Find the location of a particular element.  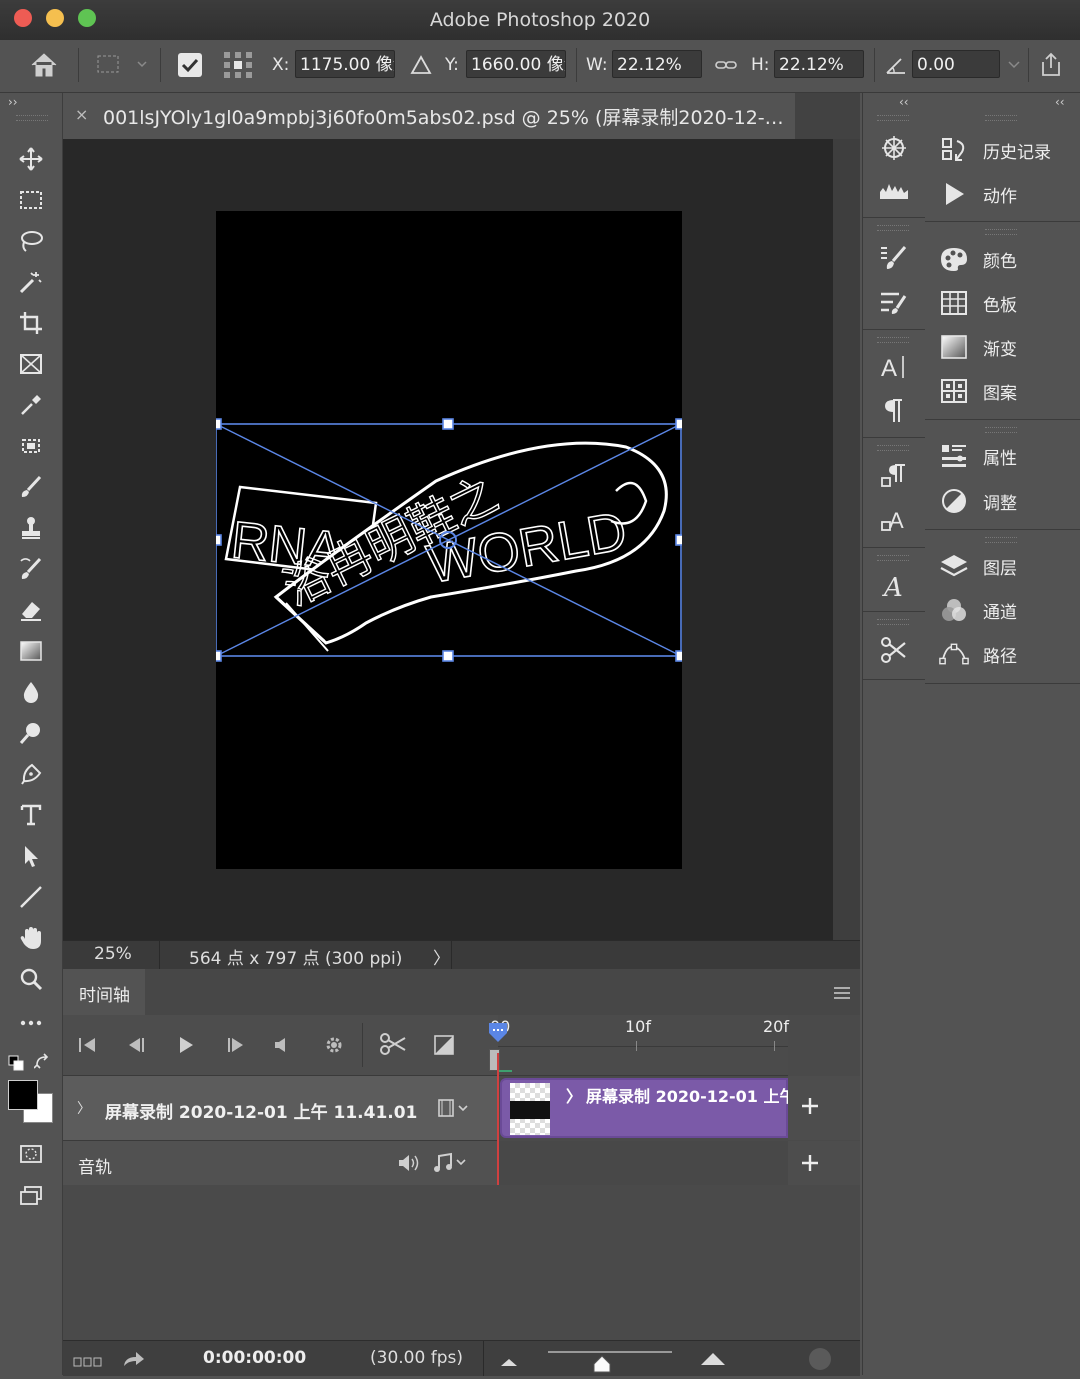

convert-to-frame-animation-icon is located at coordinates (88, 1363).